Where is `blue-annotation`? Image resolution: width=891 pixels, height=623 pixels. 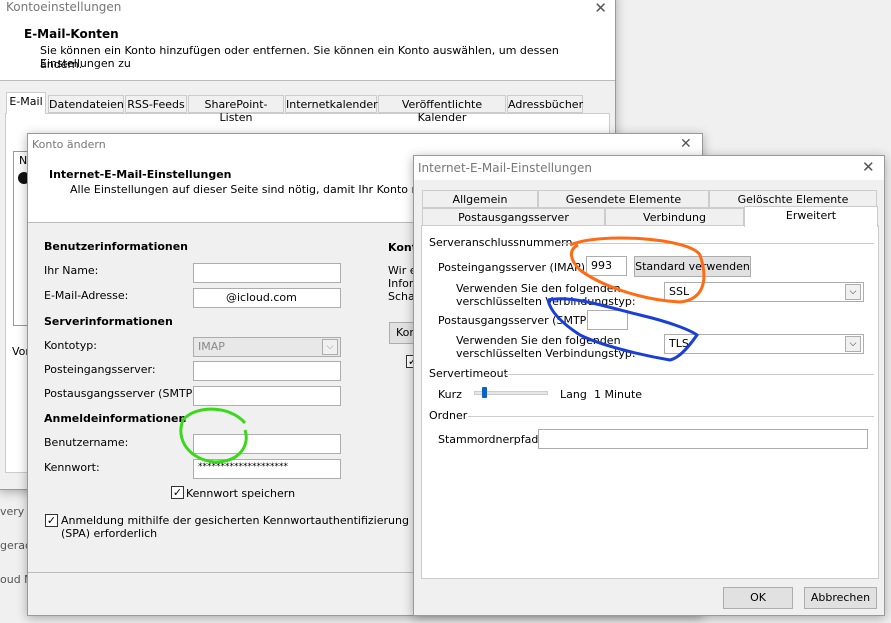
blue-annotation is located at coordinates (623, 329).